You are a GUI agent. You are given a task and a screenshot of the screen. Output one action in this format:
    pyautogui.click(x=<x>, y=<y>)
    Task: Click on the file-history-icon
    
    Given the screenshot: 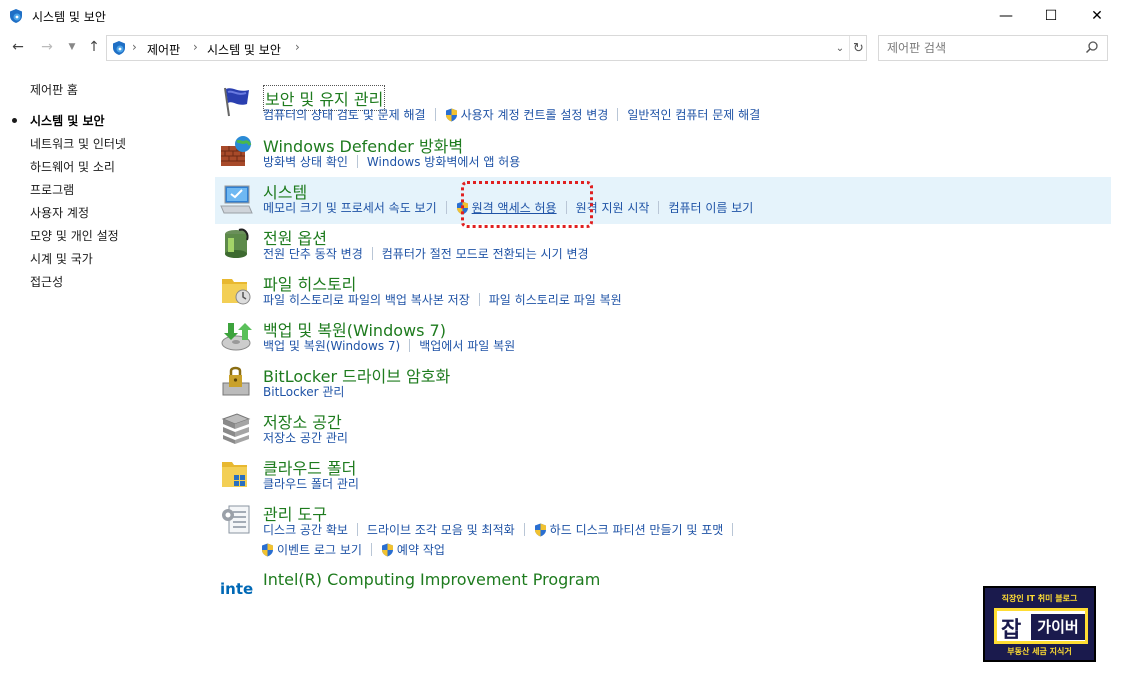 What is the action you would take?
    pyautogui.click(x=236, y=292)
    